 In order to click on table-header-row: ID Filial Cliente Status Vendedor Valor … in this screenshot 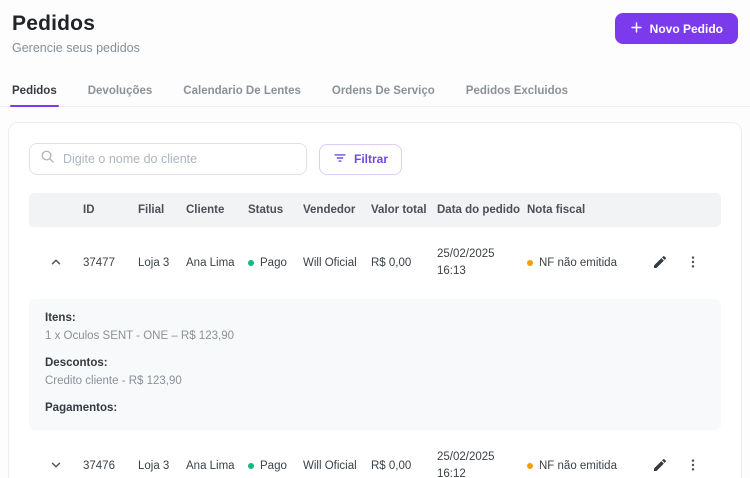, I will do `click(375, 210)`.